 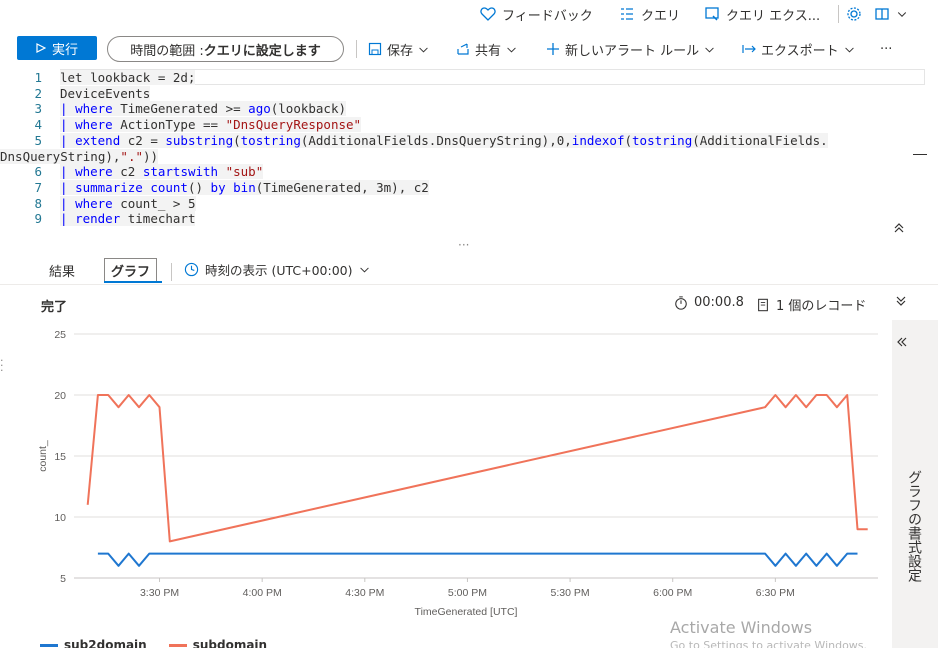 I want to click on legend-label: subdomain, so click(x=230, y=643).